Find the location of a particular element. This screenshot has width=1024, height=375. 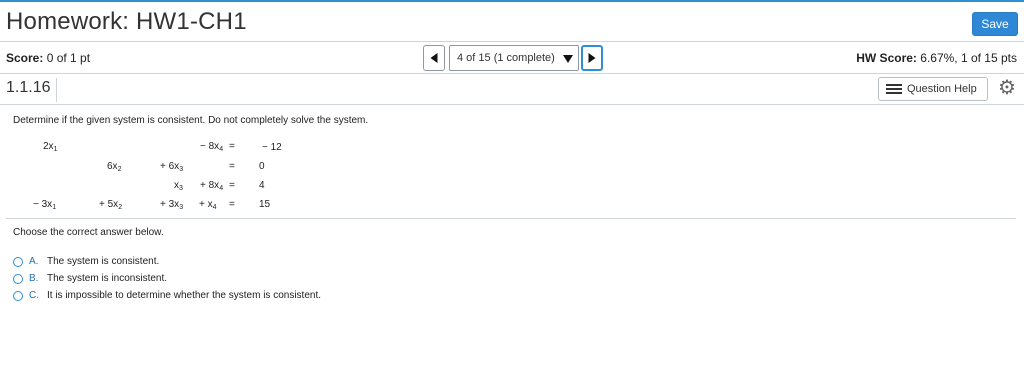

eq-term: + 3x3 is located at coordinates (172, 205).